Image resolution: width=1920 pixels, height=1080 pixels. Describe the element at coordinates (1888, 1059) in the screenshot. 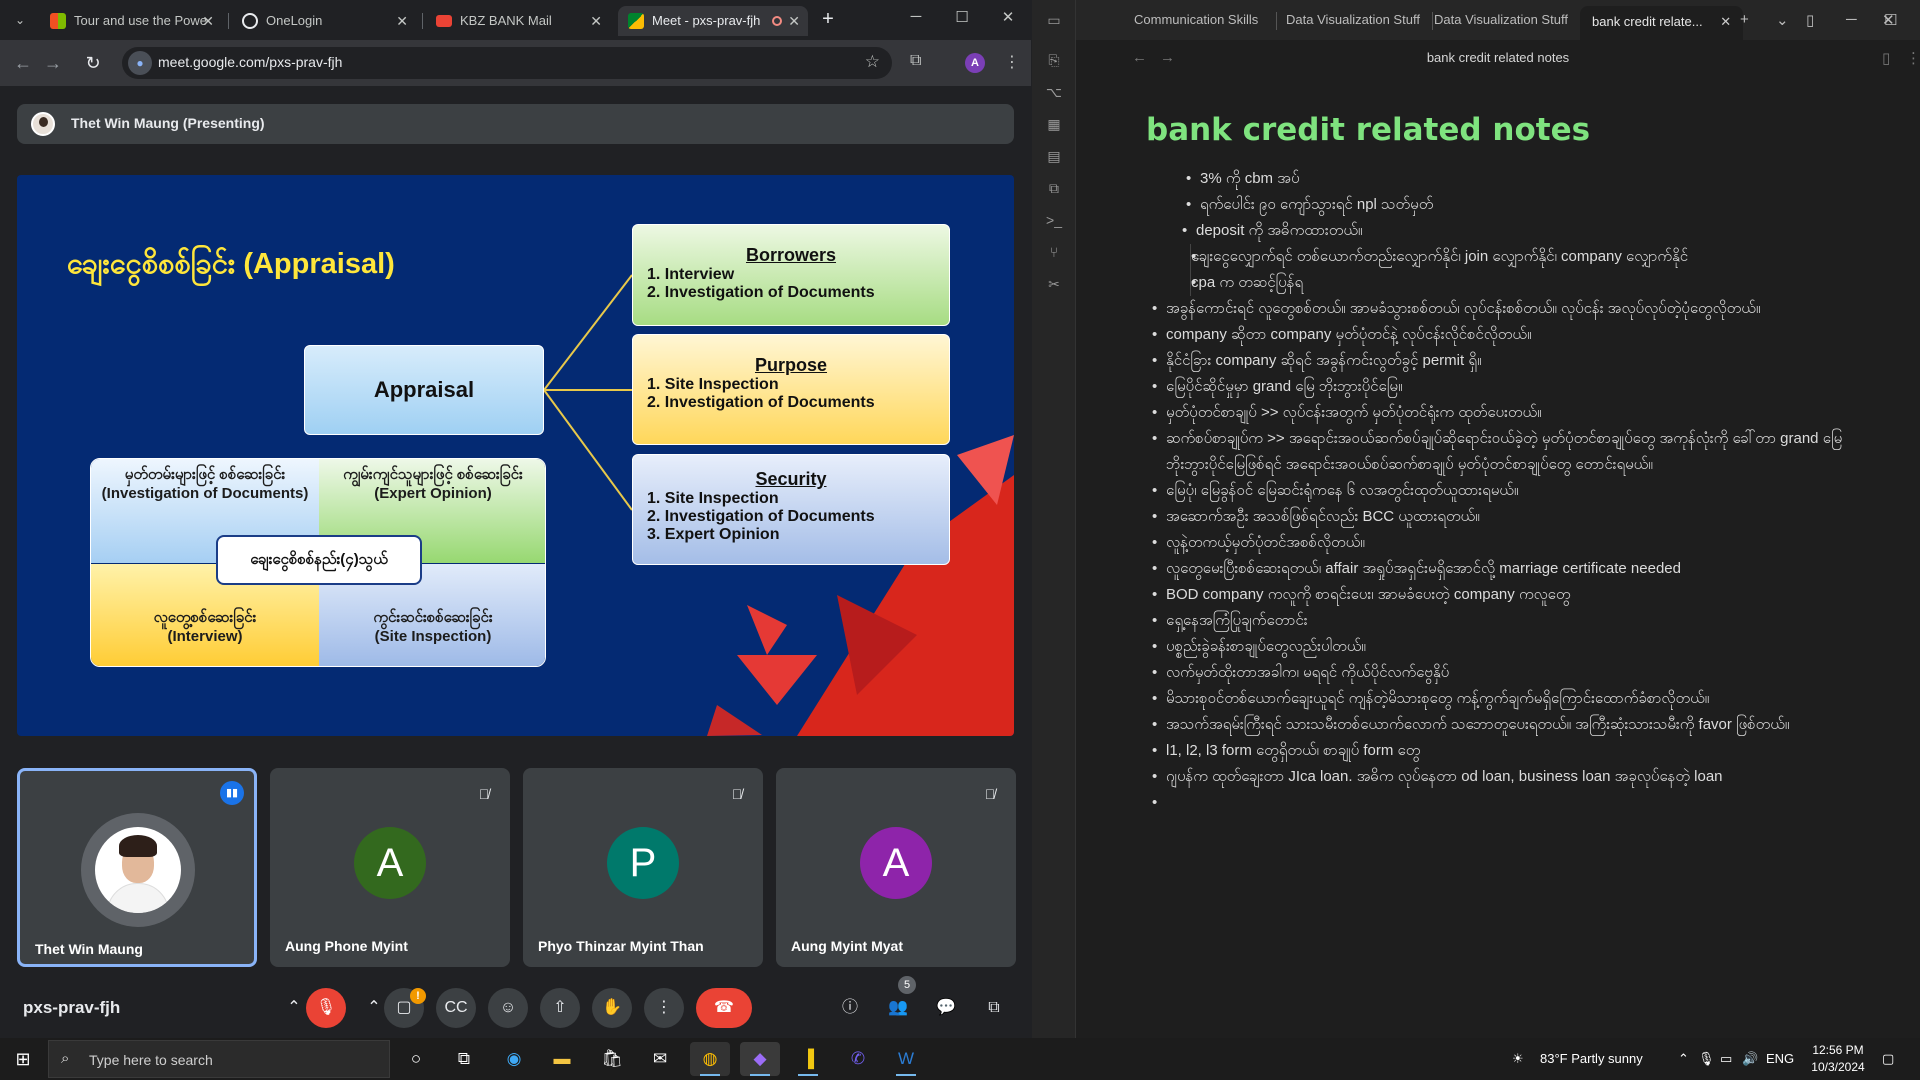

I see `notification-center-icon: ▢` at that location.